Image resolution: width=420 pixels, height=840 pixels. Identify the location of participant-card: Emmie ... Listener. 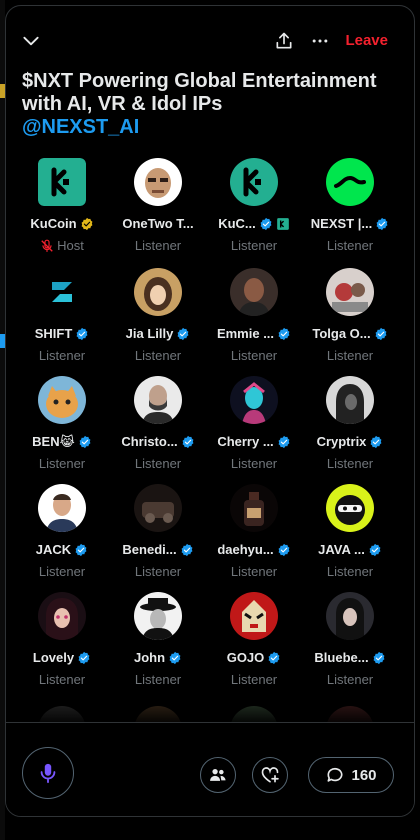
(254, 322).